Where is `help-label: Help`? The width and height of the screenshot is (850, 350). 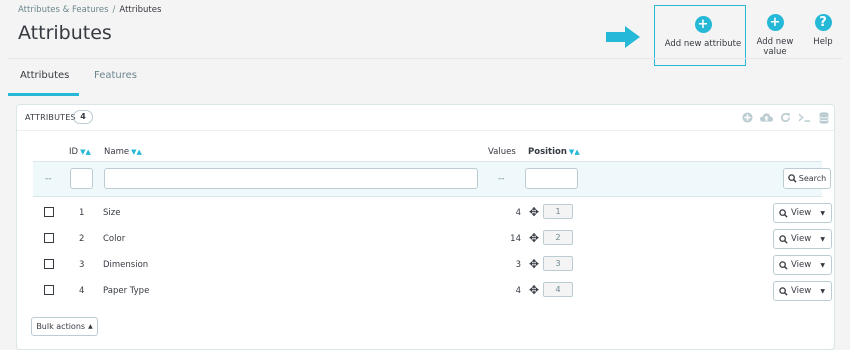 help-label: Help is located at coordinates (823, 42).